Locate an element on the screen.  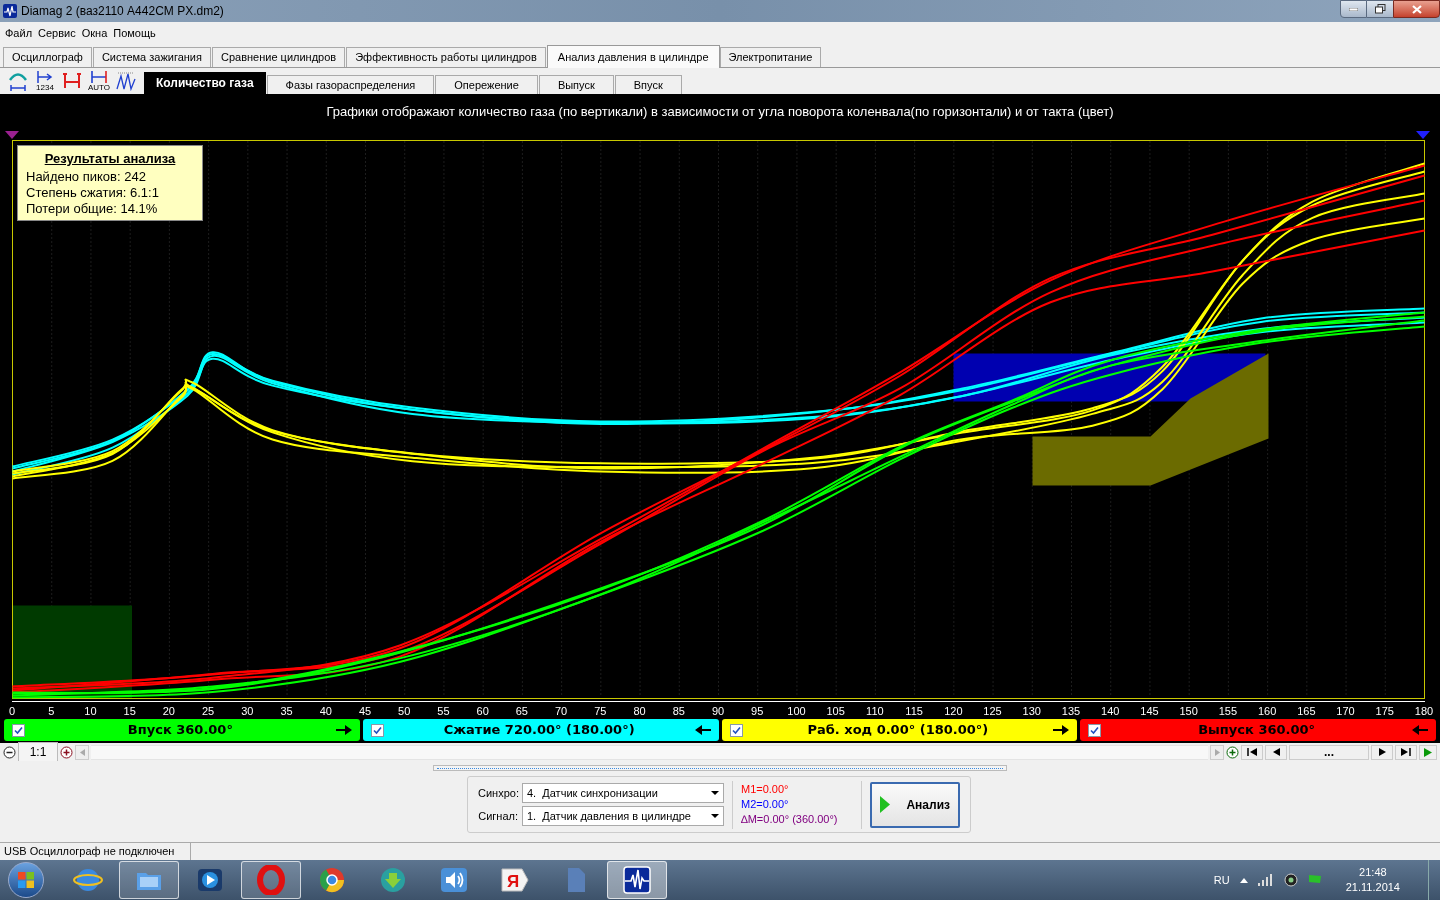
span-icon is located at coordinates (72, 81).